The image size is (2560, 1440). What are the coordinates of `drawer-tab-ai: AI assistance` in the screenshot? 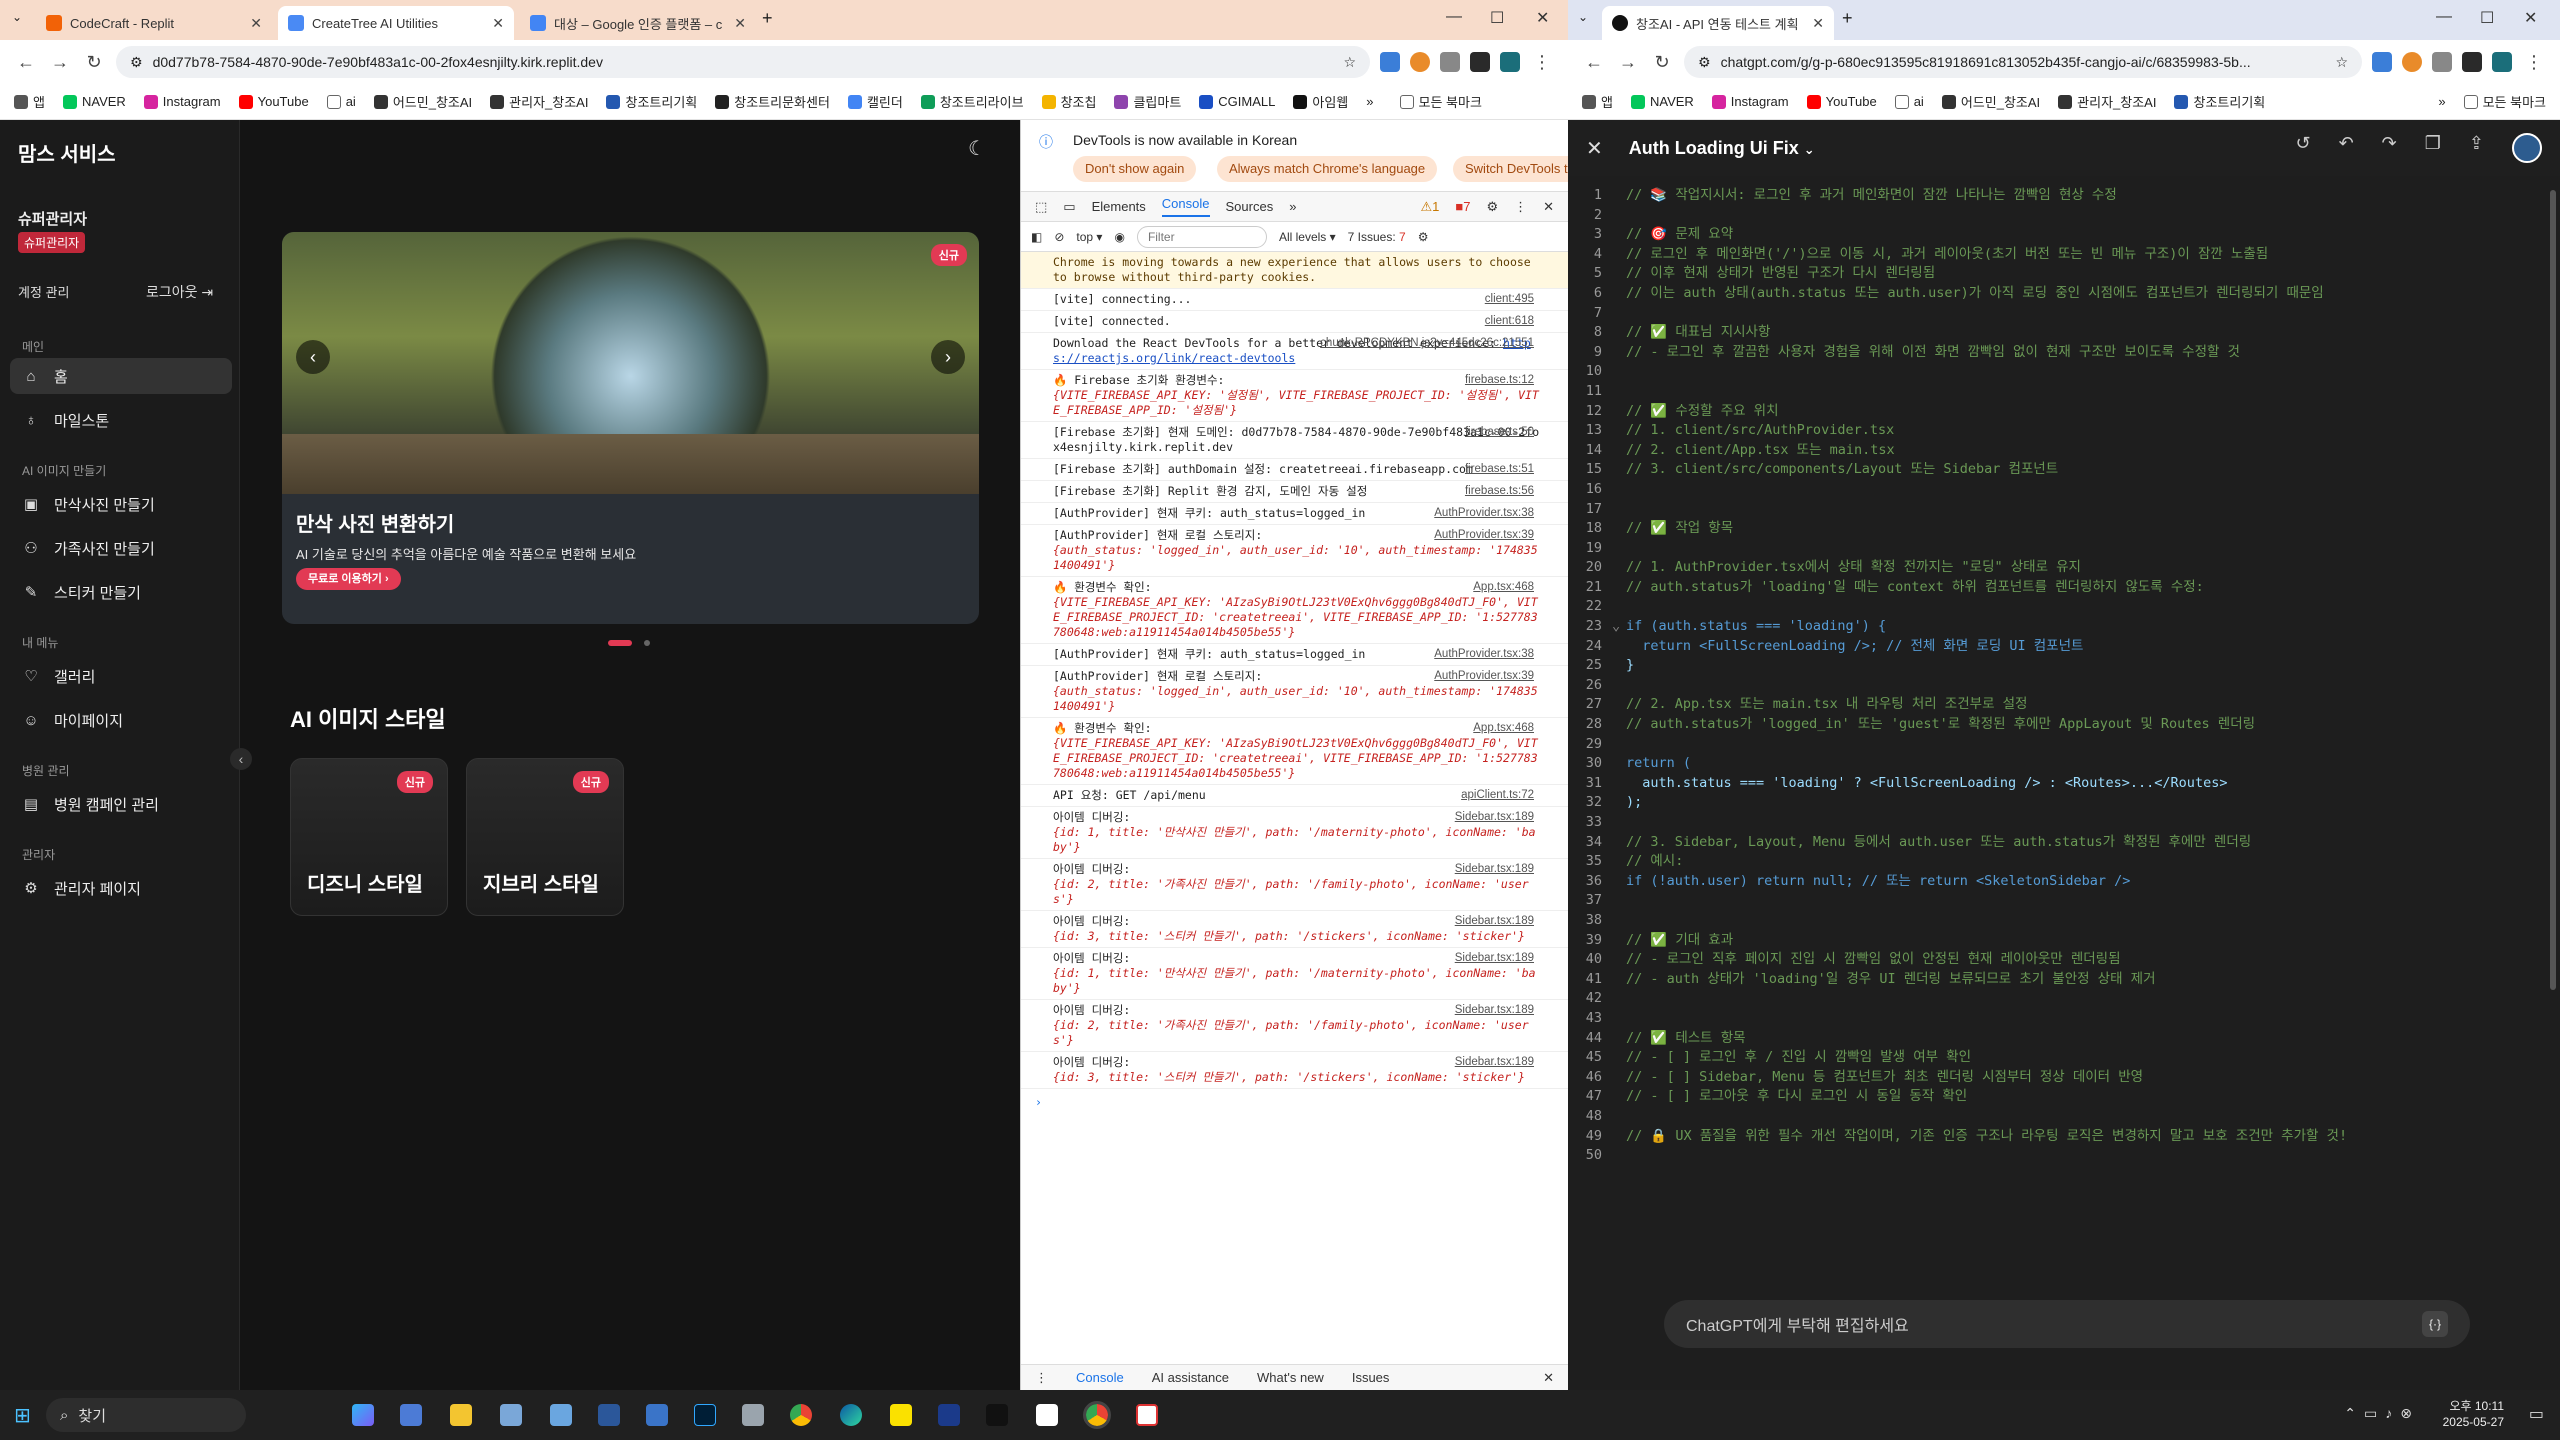 It's located at (1190, 1377).